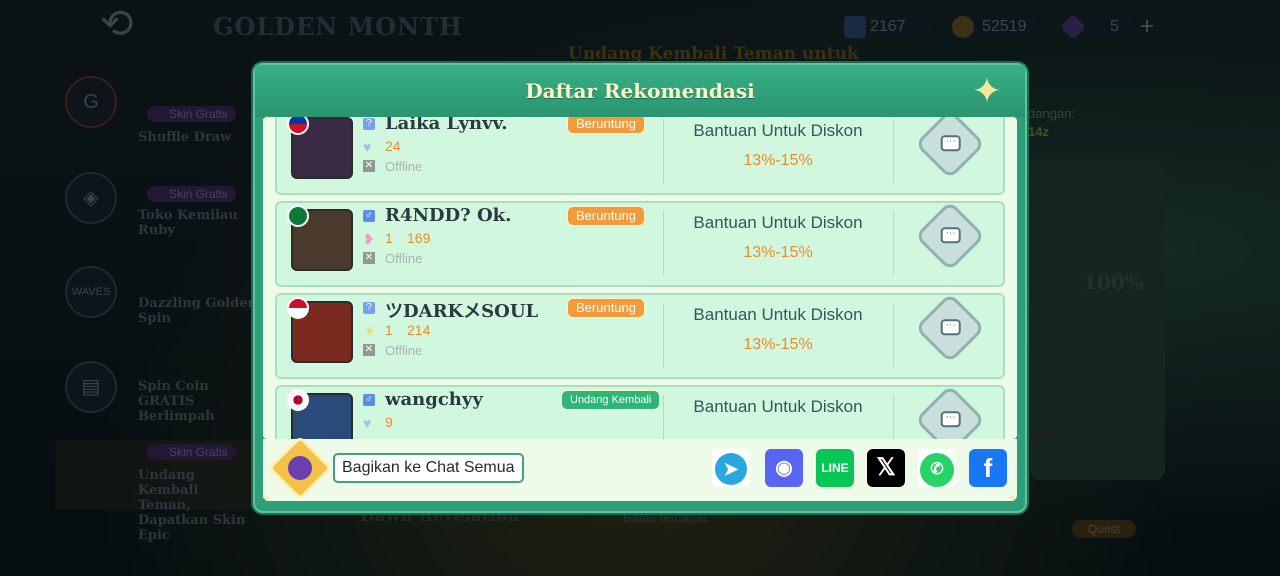  Describe the element at coordinates (462, 311) in the screenshot. I see `player-name: ツDARKメSOUL` at that location.